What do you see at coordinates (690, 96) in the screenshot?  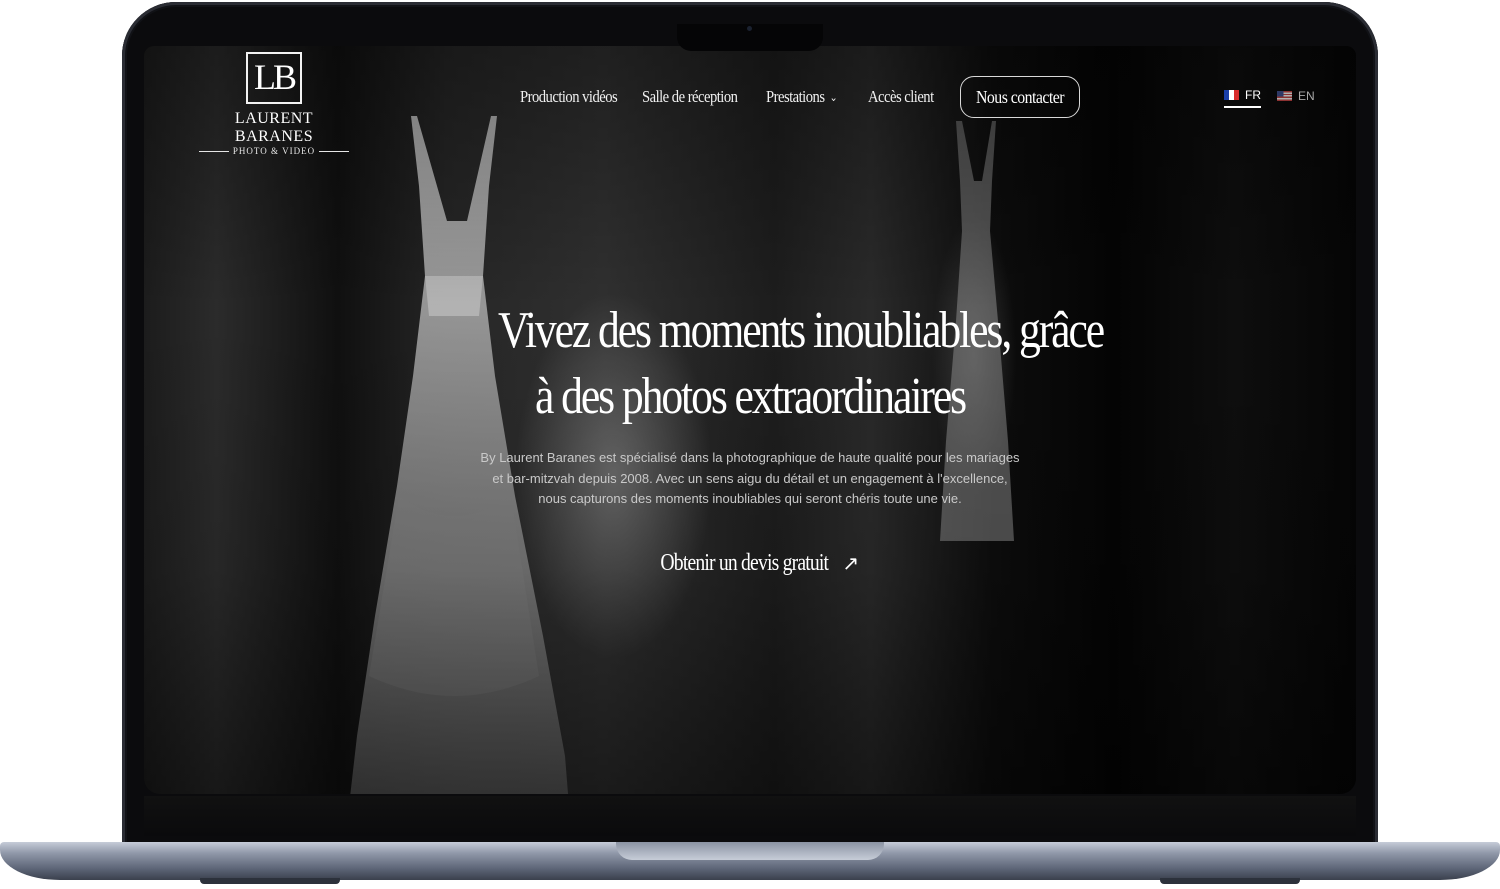 I see `nav-item-label: Salle de réception` at bounding box center [690, 96].